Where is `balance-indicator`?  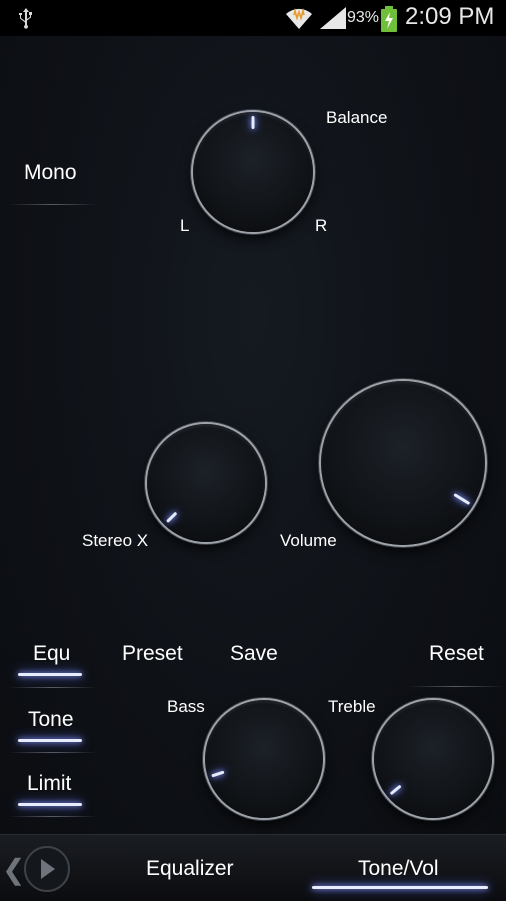
balance-indicator is located at coordinates (253, 122).